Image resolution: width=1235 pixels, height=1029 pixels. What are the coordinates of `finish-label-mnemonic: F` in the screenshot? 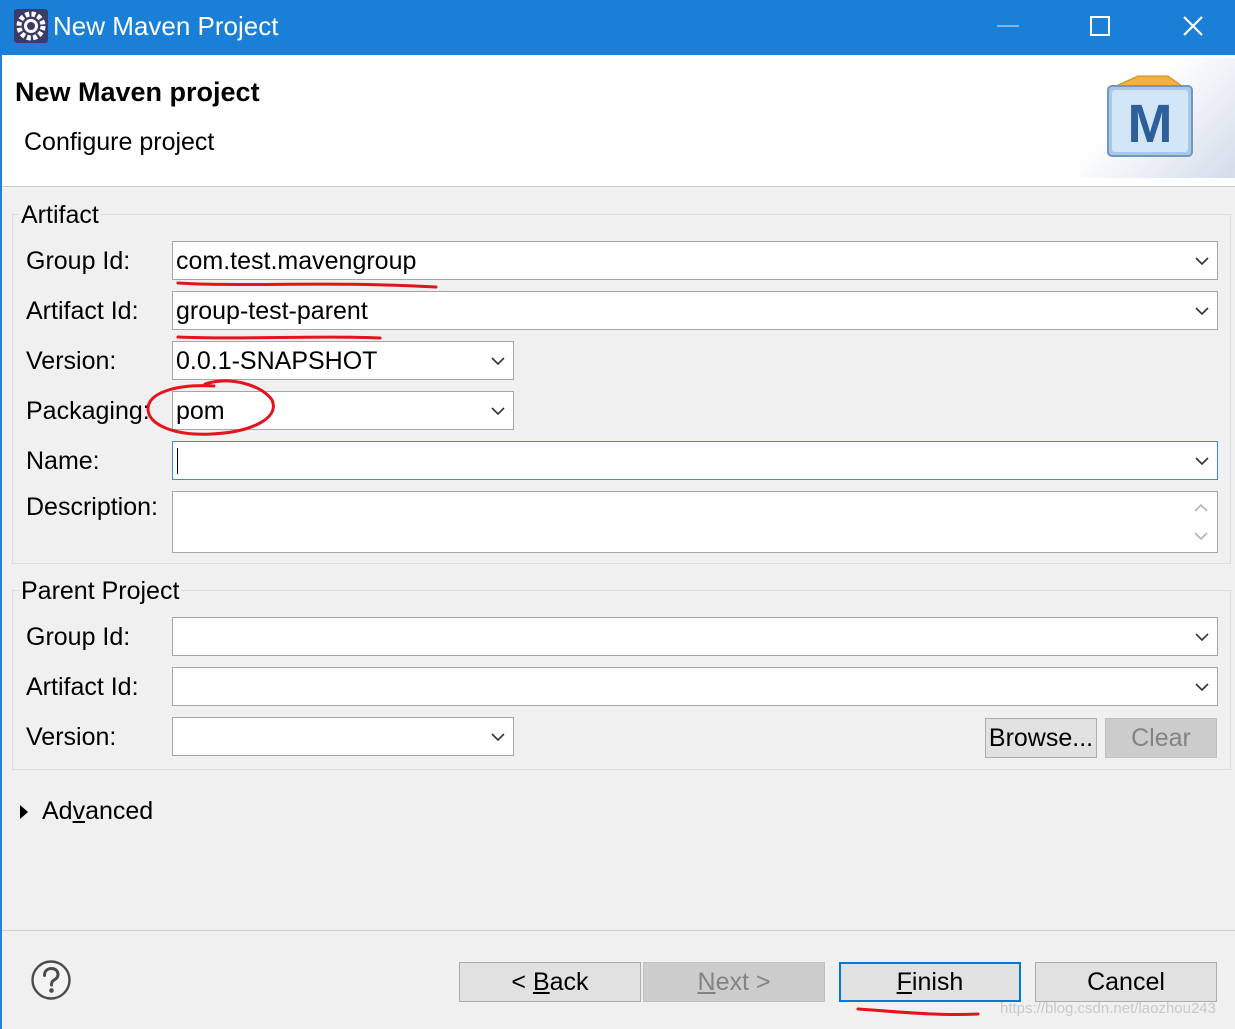 It's located at (904, 982).